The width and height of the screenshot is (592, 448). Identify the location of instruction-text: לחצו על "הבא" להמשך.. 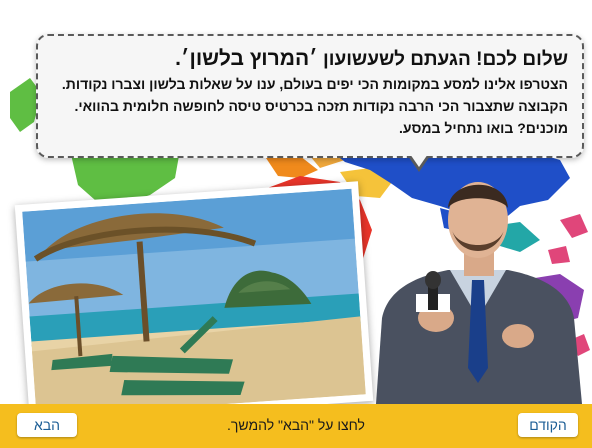
(296, 425).